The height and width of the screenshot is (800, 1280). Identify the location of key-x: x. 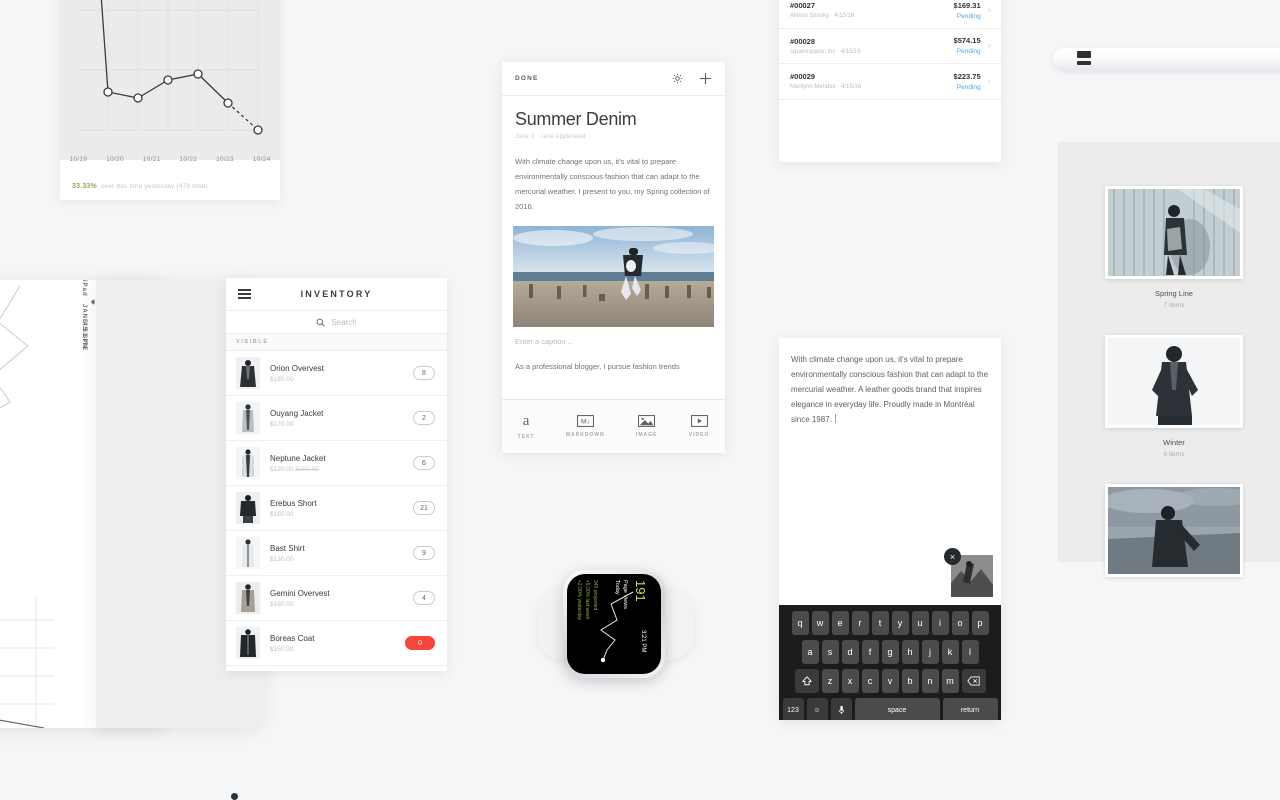
(850, 681).